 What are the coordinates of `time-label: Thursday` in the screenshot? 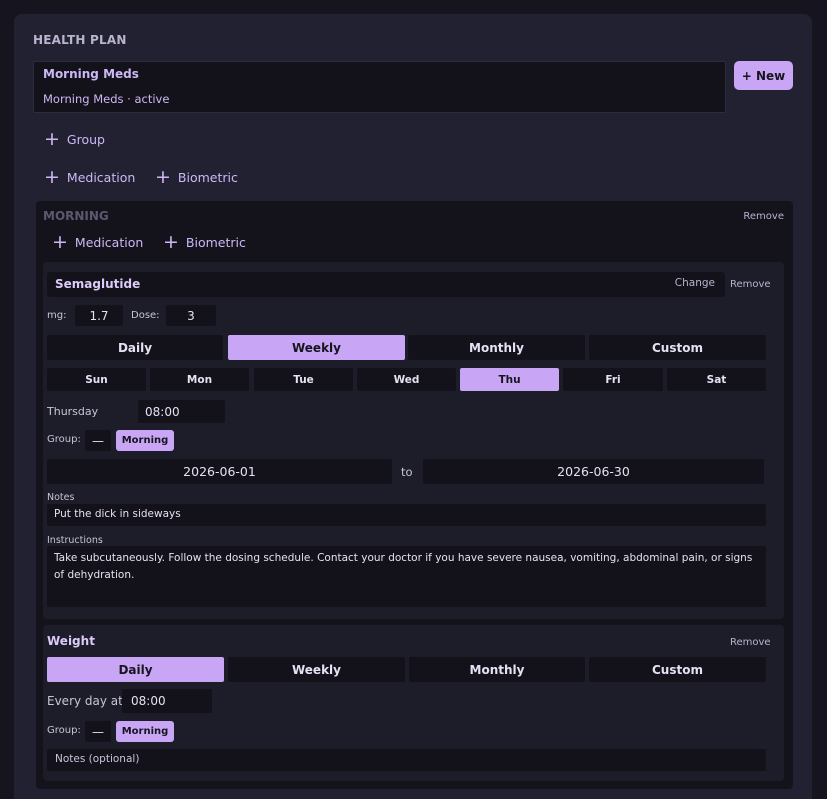 It's located at (73, 411).